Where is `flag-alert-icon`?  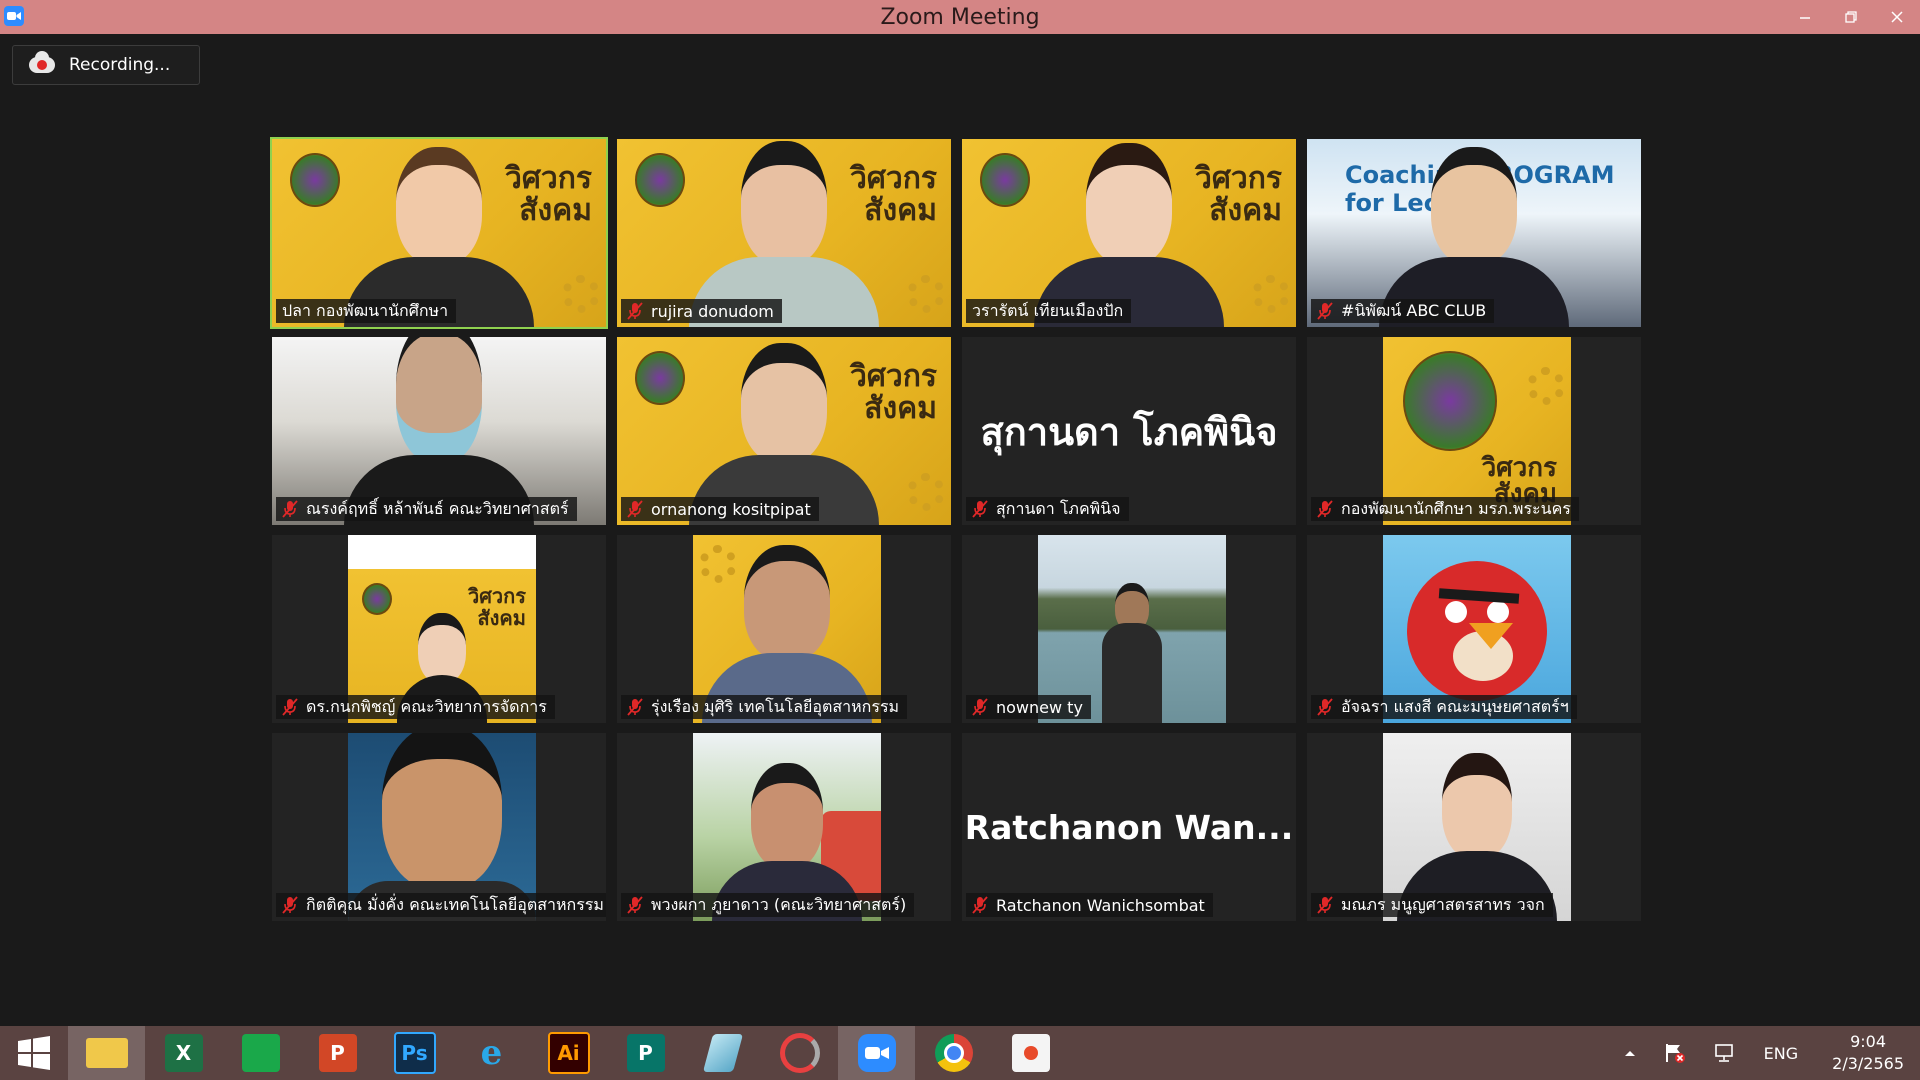
flag-alert-icon is located at coordinates (1675, 1053).